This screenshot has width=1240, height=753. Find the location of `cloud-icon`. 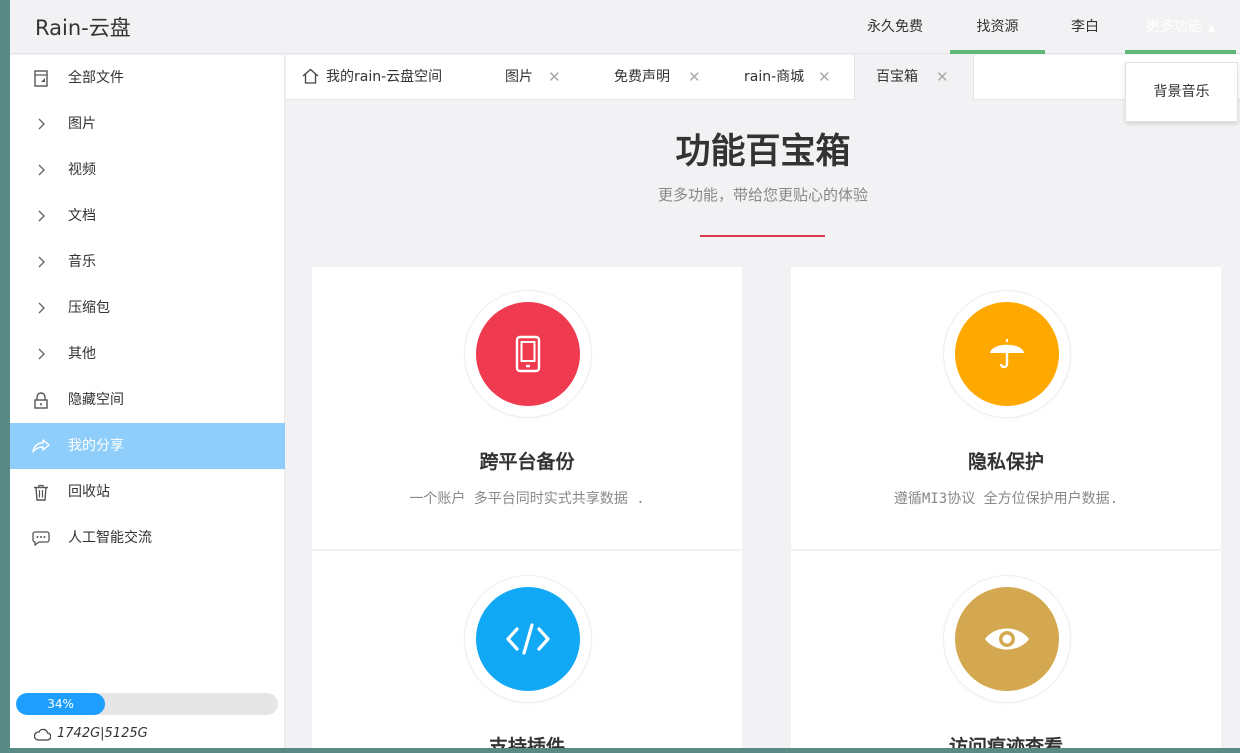

cloud-icon is located at coordinates (42, 734).